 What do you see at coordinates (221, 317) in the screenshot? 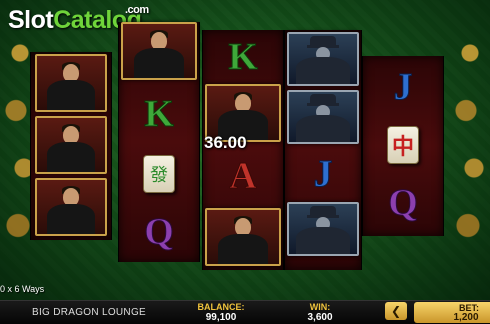
I see `balance-value: 99,100` at bounding box center [221, 317].